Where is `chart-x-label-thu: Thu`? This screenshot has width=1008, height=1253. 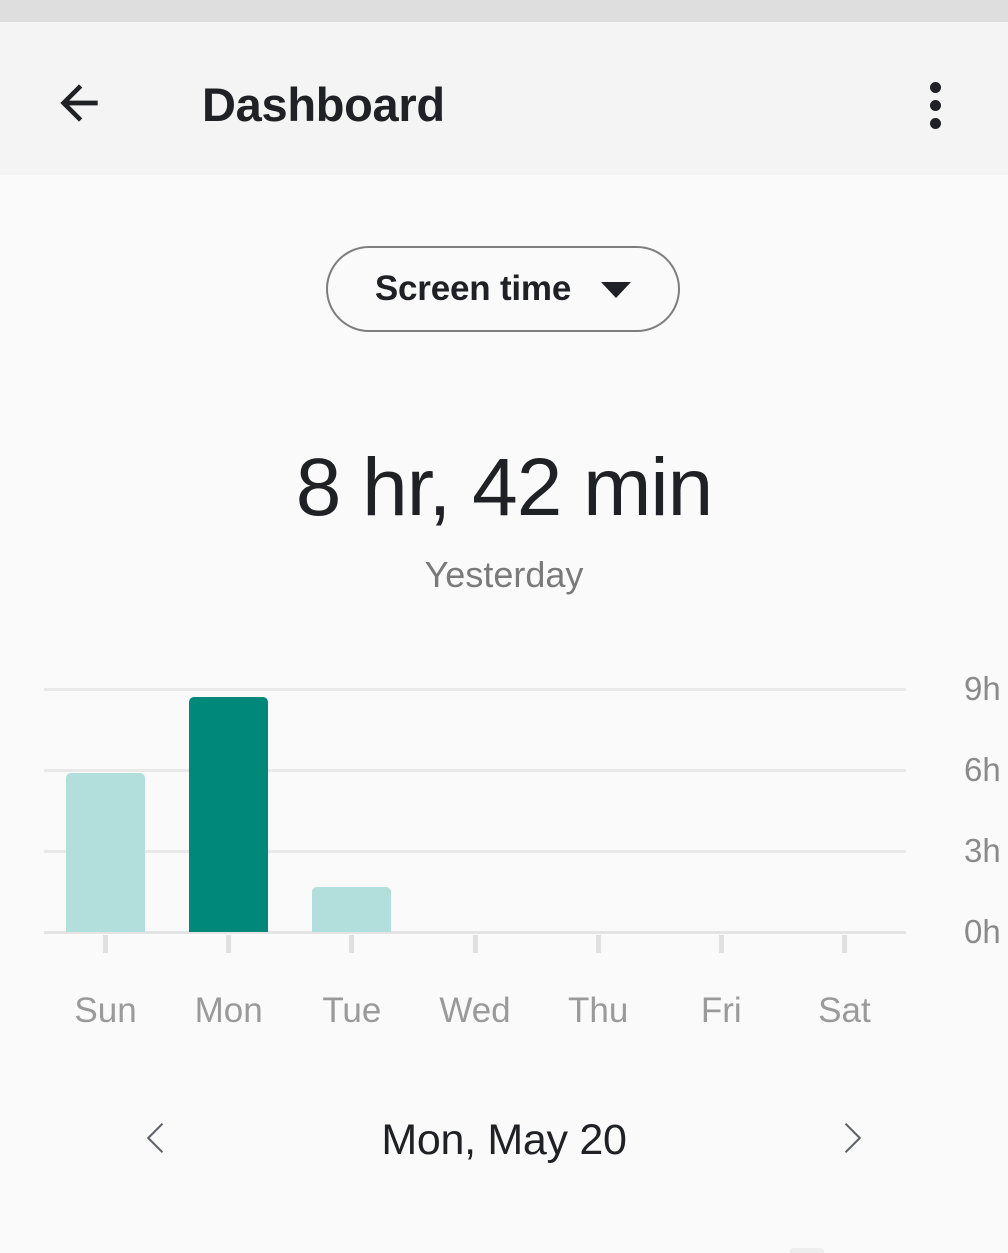
chart-x-label-thu: Thu is located at coordinates (598, 1011).